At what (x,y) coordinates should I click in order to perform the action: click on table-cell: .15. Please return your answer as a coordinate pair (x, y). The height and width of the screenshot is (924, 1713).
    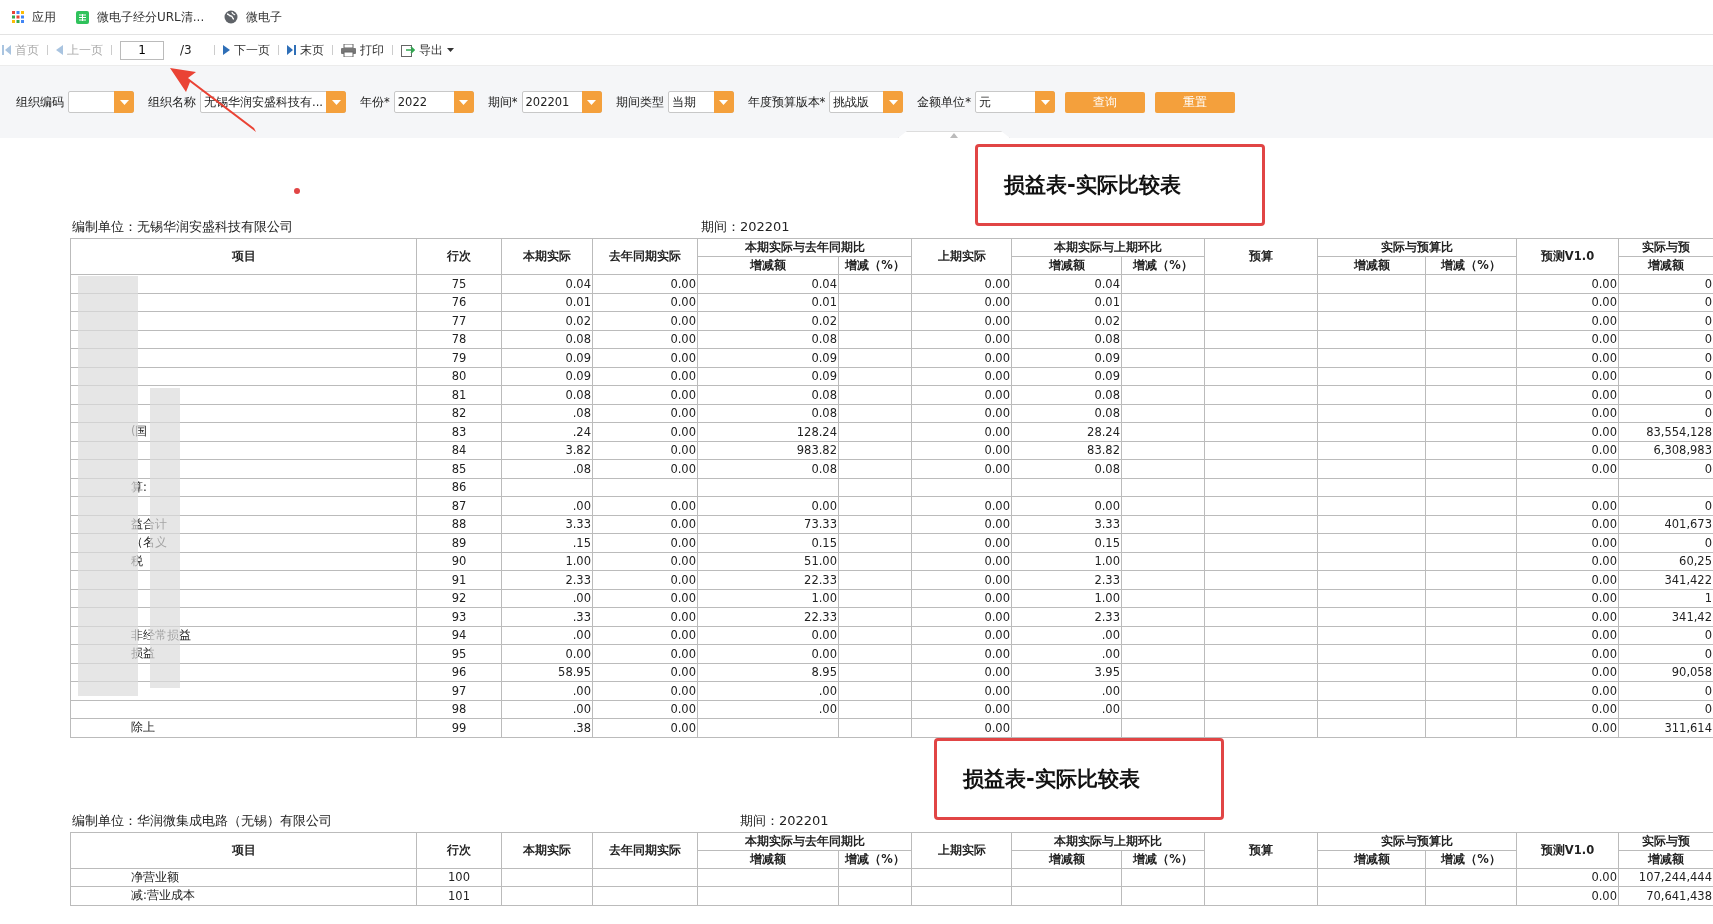
    Looking at the image, I should click on (547, 542).